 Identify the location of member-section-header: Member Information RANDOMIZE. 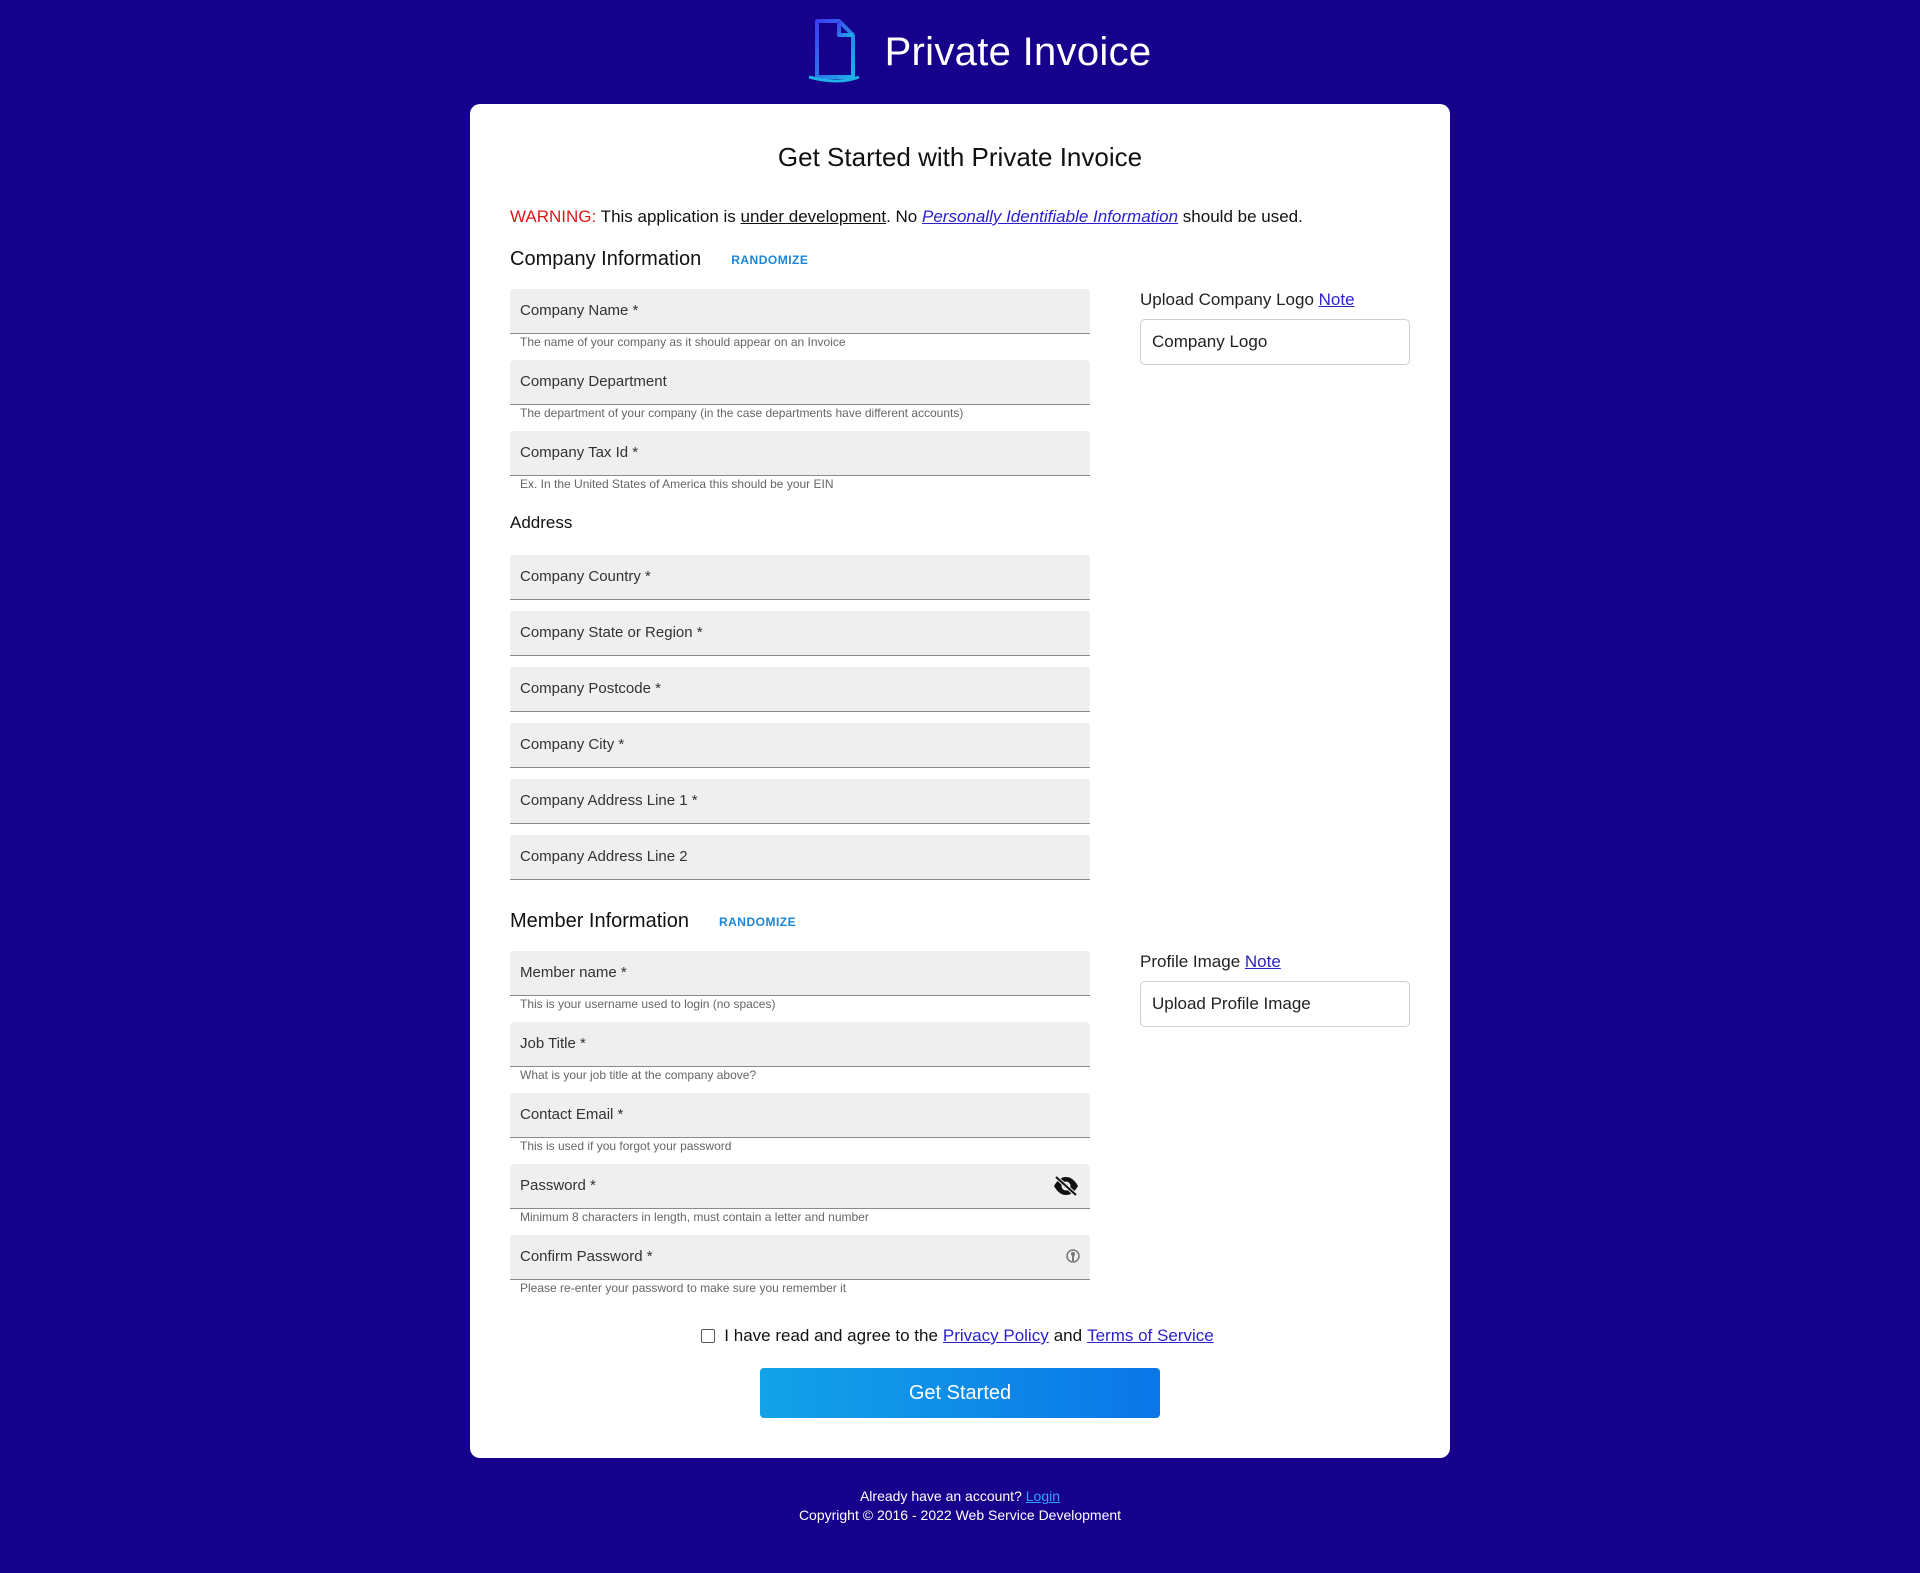
(653, 921).